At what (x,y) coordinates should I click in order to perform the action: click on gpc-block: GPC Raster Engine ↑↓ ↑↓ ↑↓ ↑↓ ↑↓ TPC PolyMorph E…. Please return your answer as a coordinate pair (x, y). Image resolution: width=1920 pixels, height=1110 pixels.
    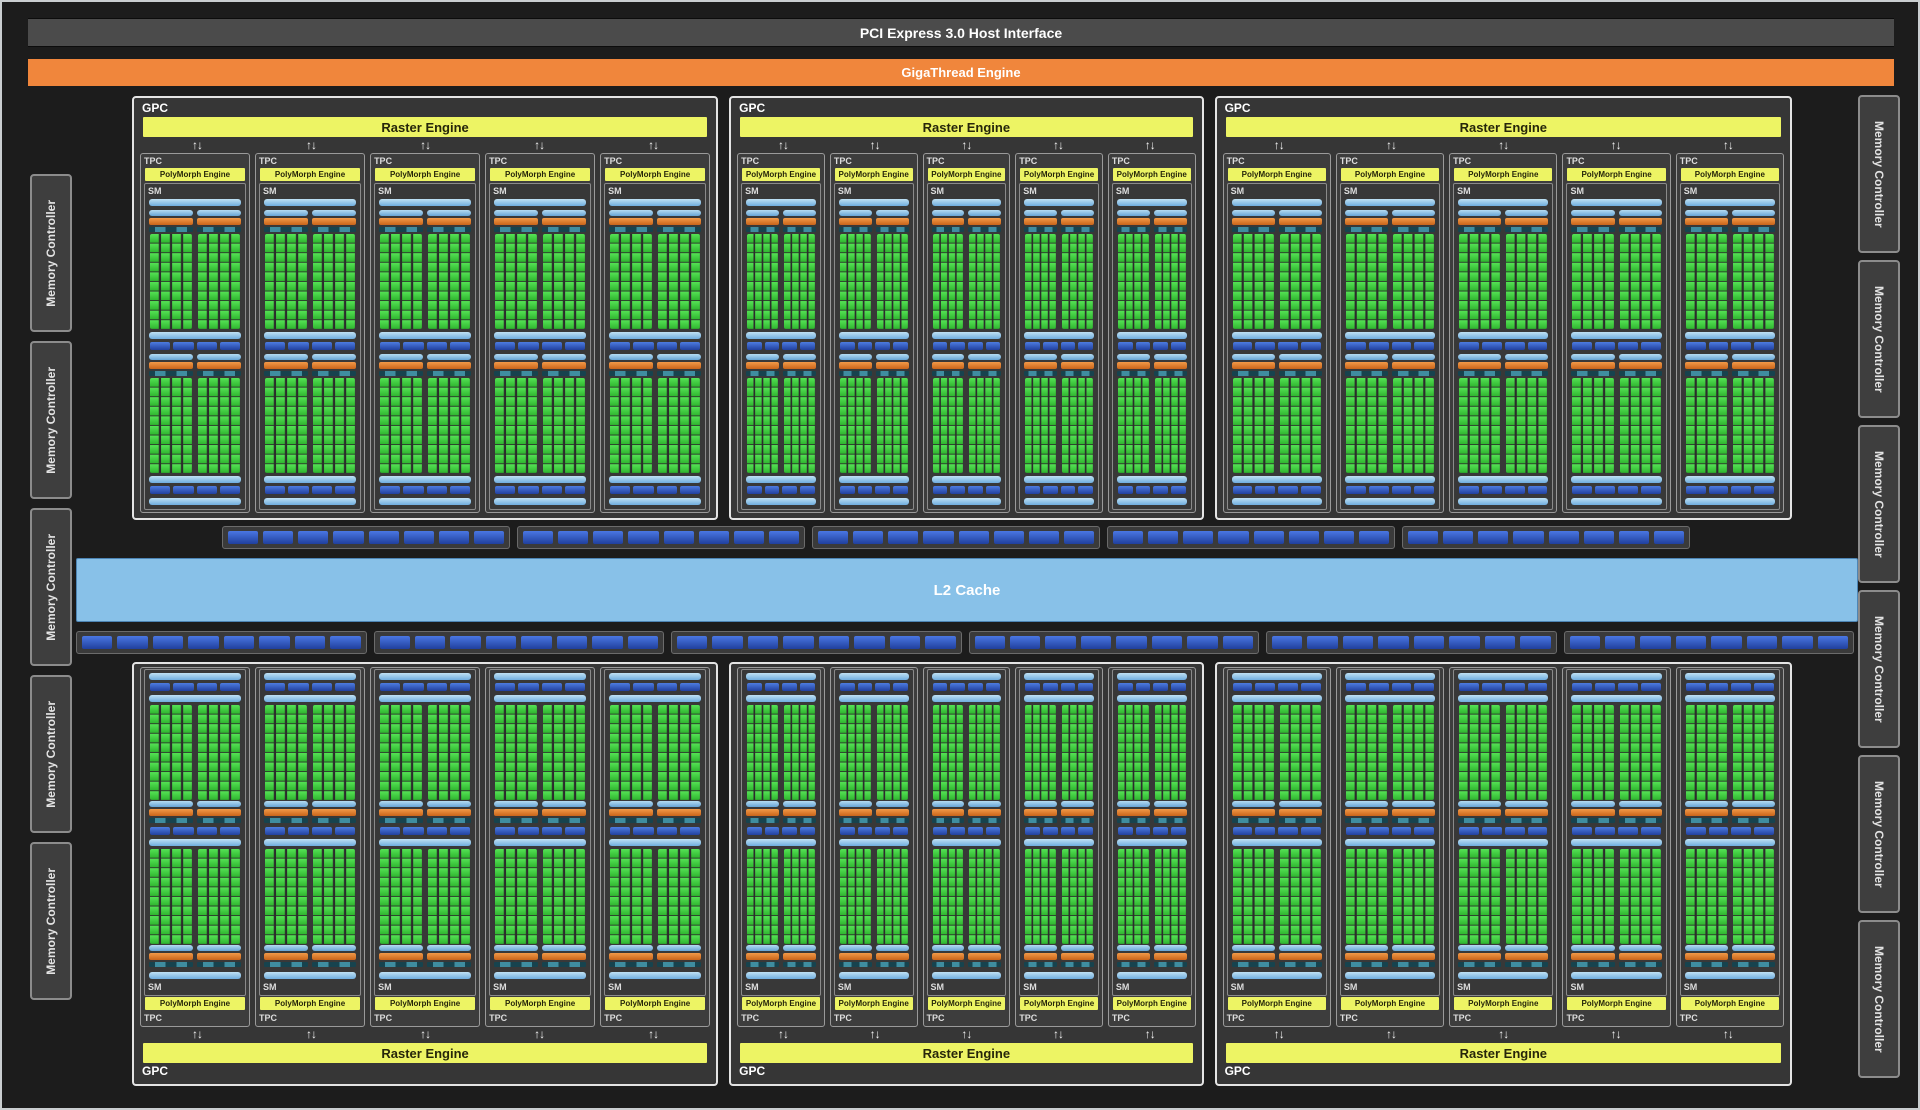
    Looking at the image, I should click on (1503, 308).